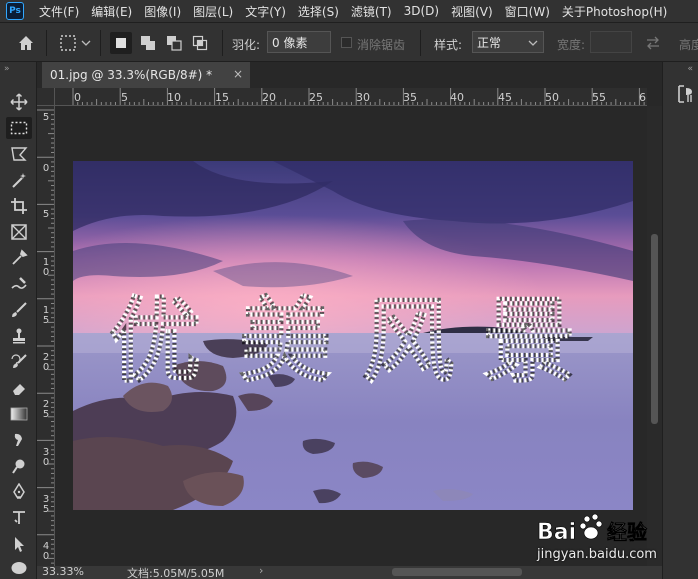 This screenshot has width=698, height=579. I want to click on intersect-selection-button, so click(200, 43).